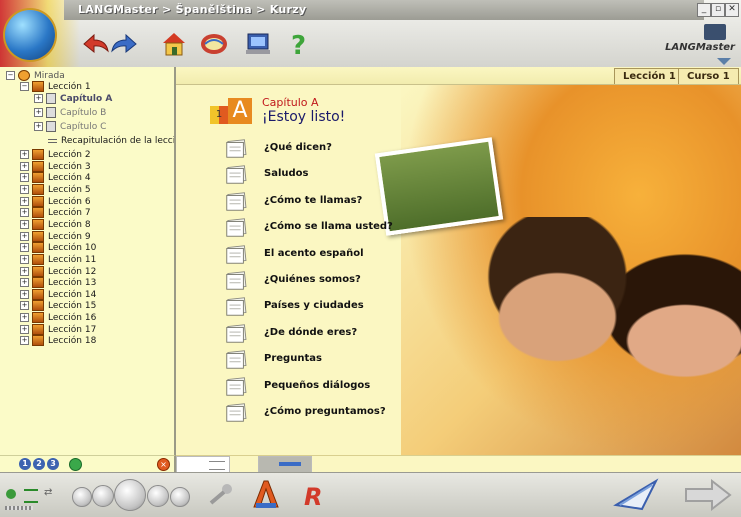 This screenshot has width=741, height=517. Describe the element at coordinates (31, 496) in the screenshot. I see `notes-list-icon` at that location.